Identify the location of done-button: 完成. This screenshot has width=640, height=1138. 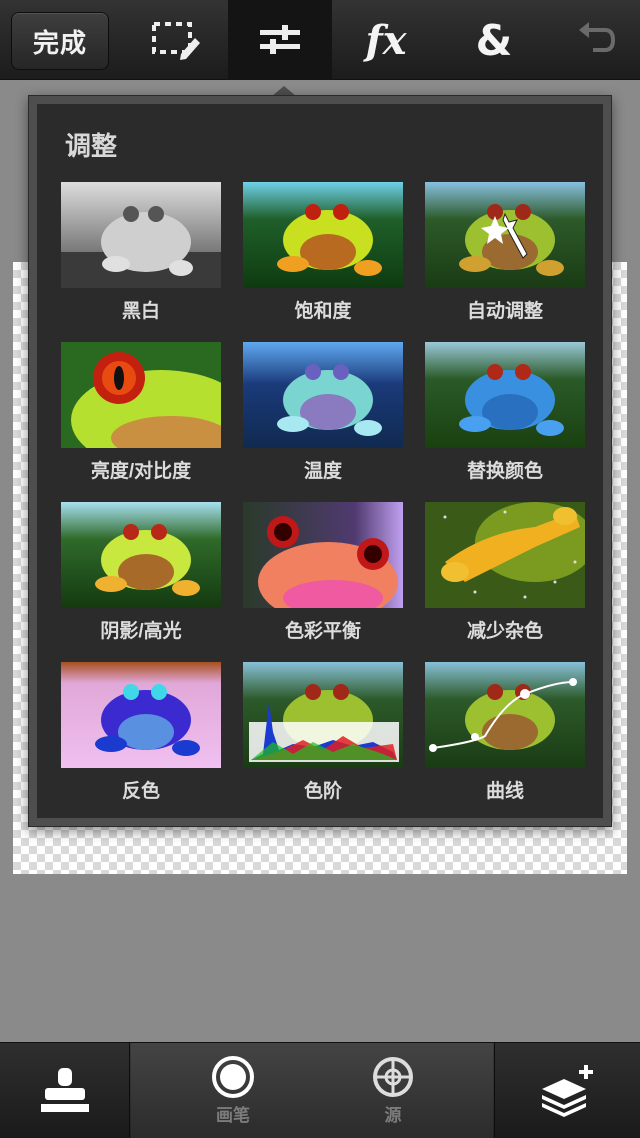
(60, 41).